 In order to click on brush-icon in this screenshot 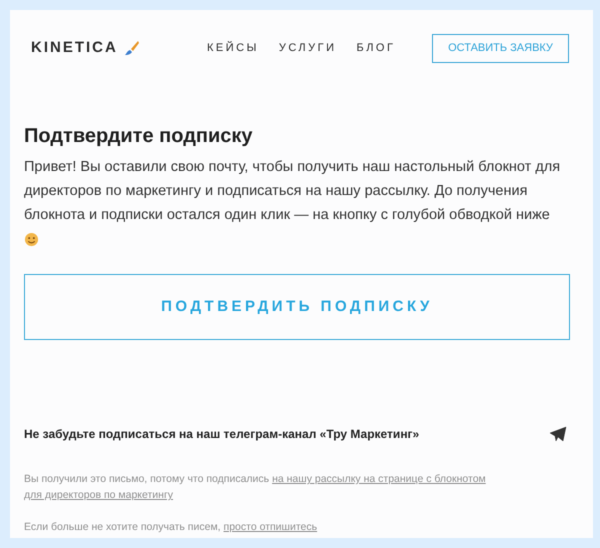, I will do `click(132, 48)`.